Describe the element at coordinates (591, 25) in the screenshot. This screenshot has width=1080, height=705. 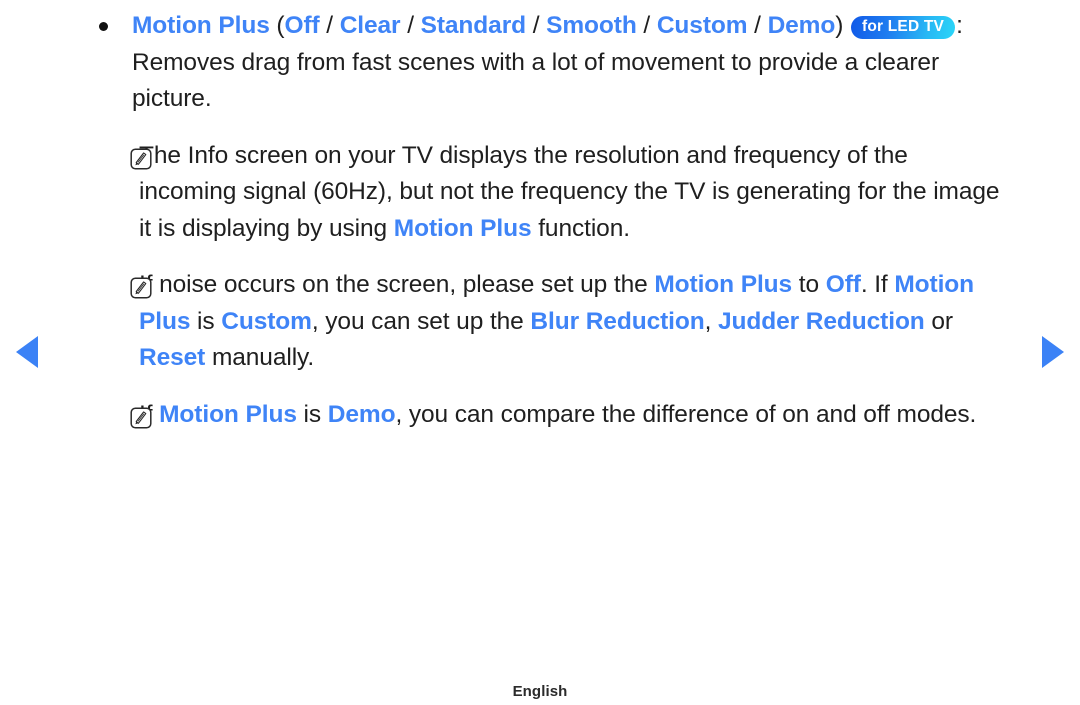
I see `option-smooth: Smooth` at that location.